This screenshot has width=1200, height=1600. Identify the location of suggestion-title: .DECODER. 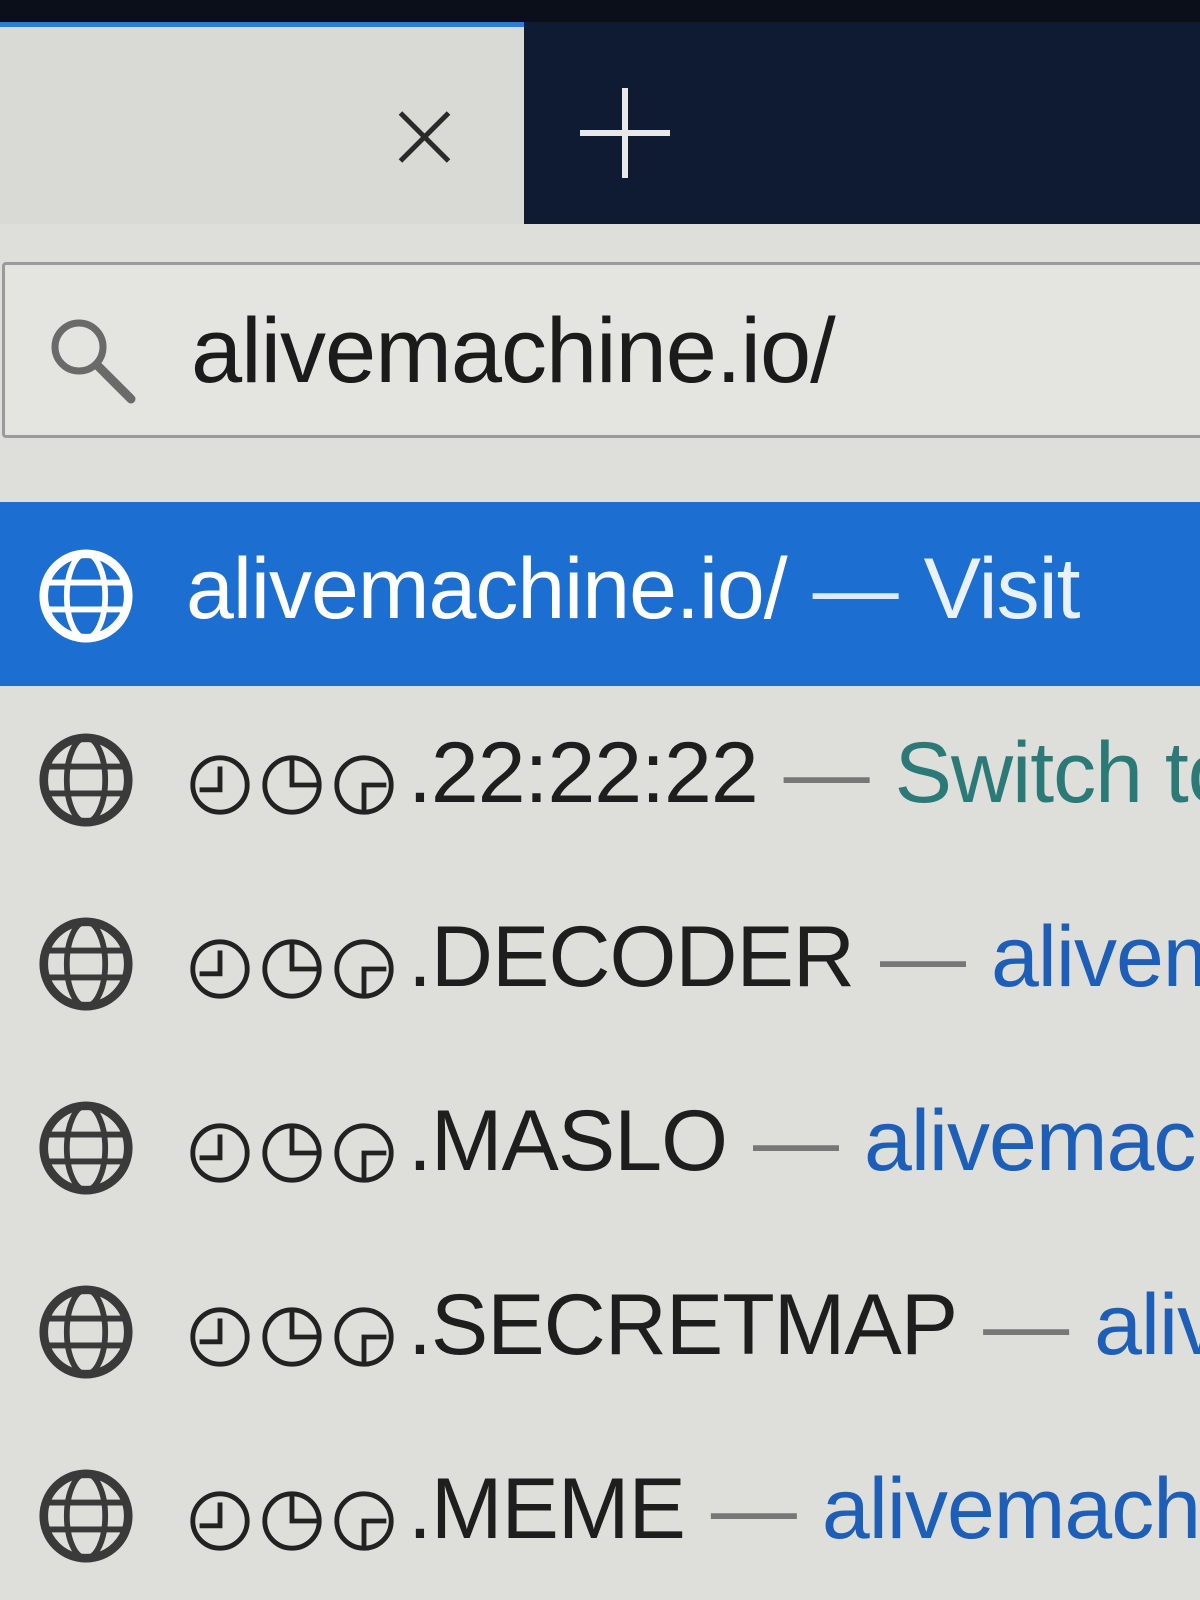
(631, 957).